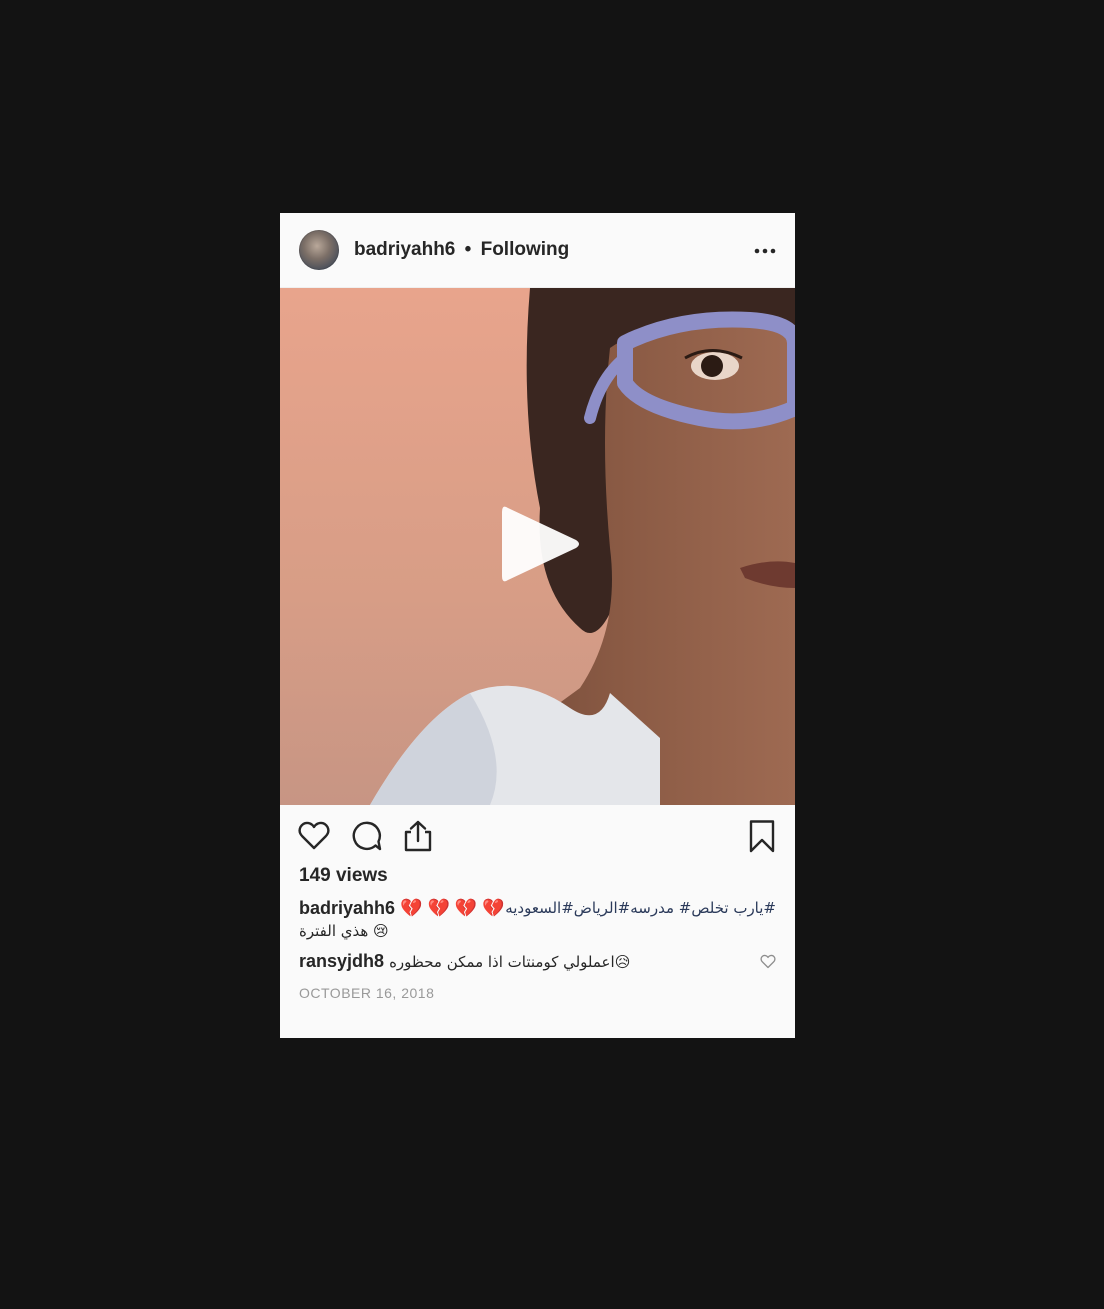 This screenshot has height=1309, width=1104. What do you see at coordinates (461, 250) in the screenshot?
I see `header-user-line: badriyahh6 • Following` at bounding box center [461, 250].